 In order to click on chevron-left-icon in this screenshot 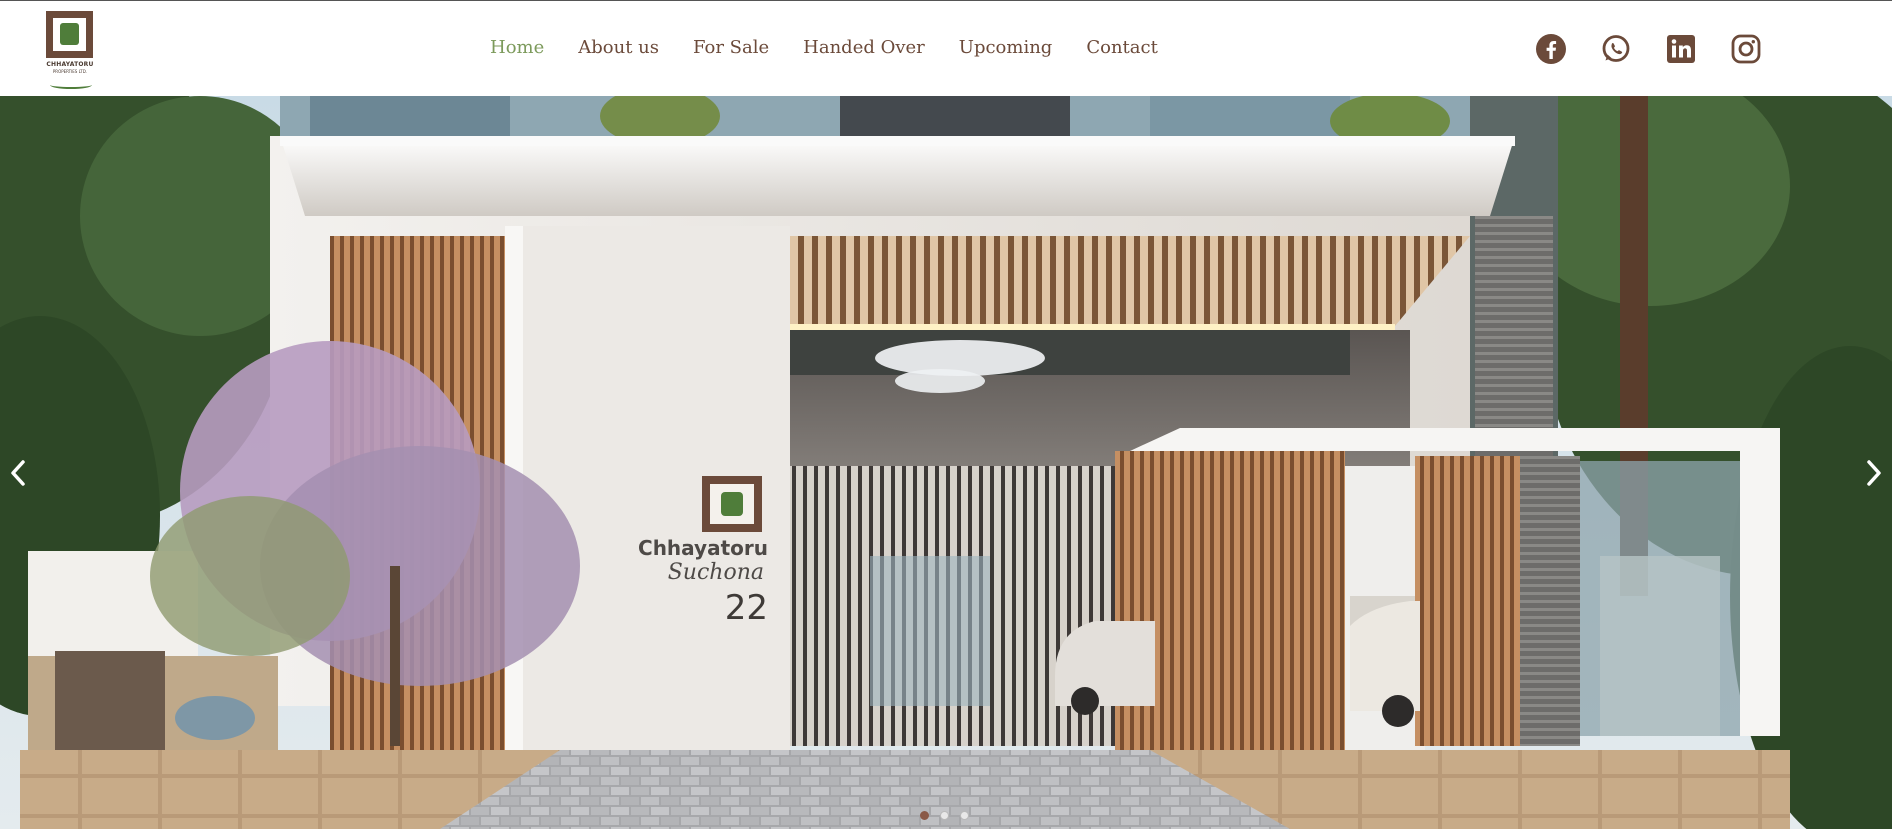, I will do `click(18, 473)`.